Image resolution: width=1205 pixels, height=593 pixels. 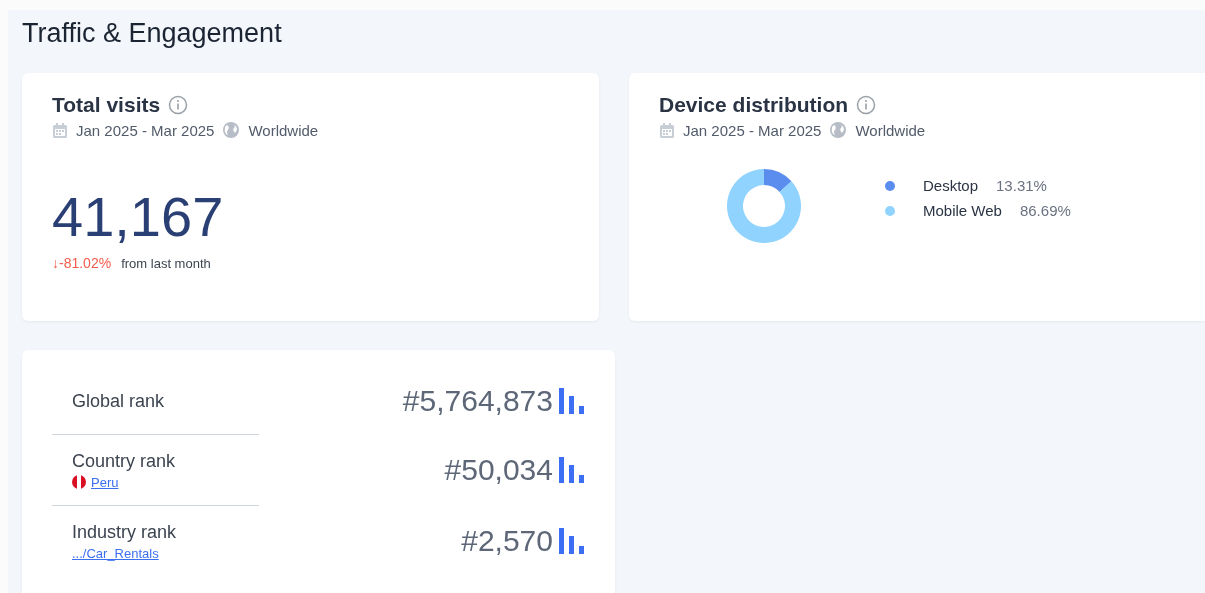 What do you see at coordinates (124, 461) in the screenshot?
I see `rank-label: Country rank` at bounding box center [124, 461].